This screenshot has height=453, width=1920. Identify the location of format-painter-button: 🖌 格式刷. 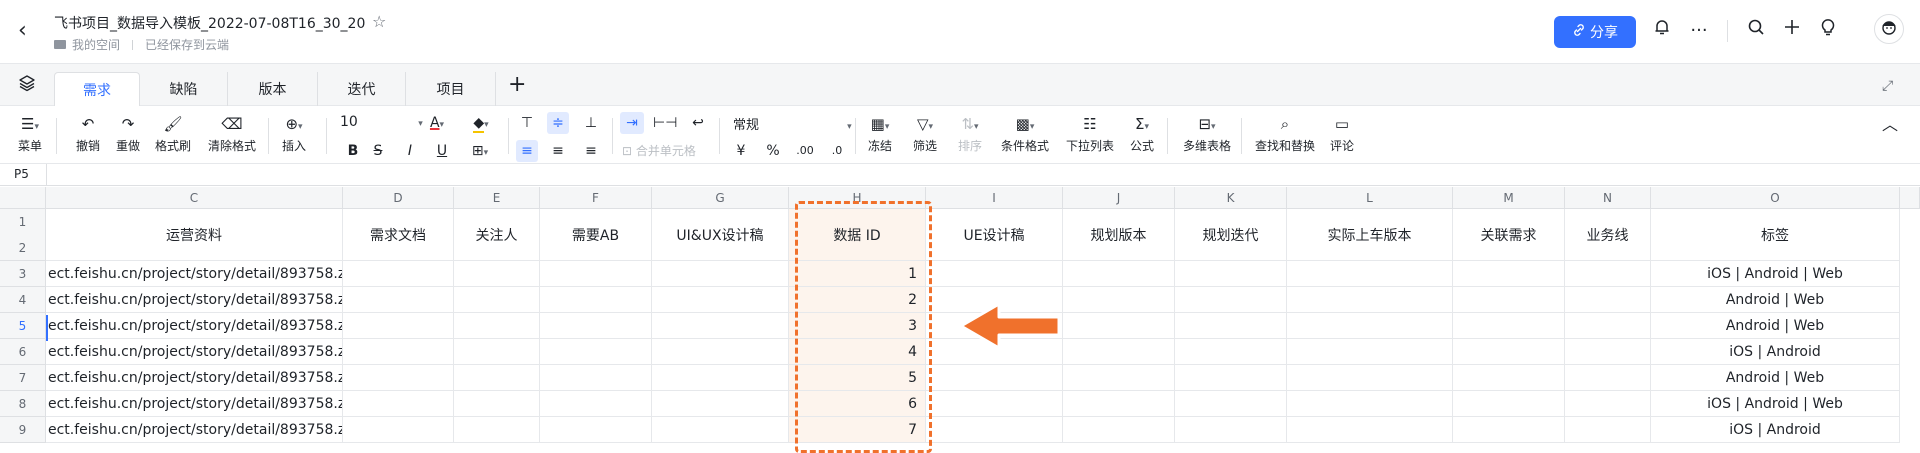
(173, 134).